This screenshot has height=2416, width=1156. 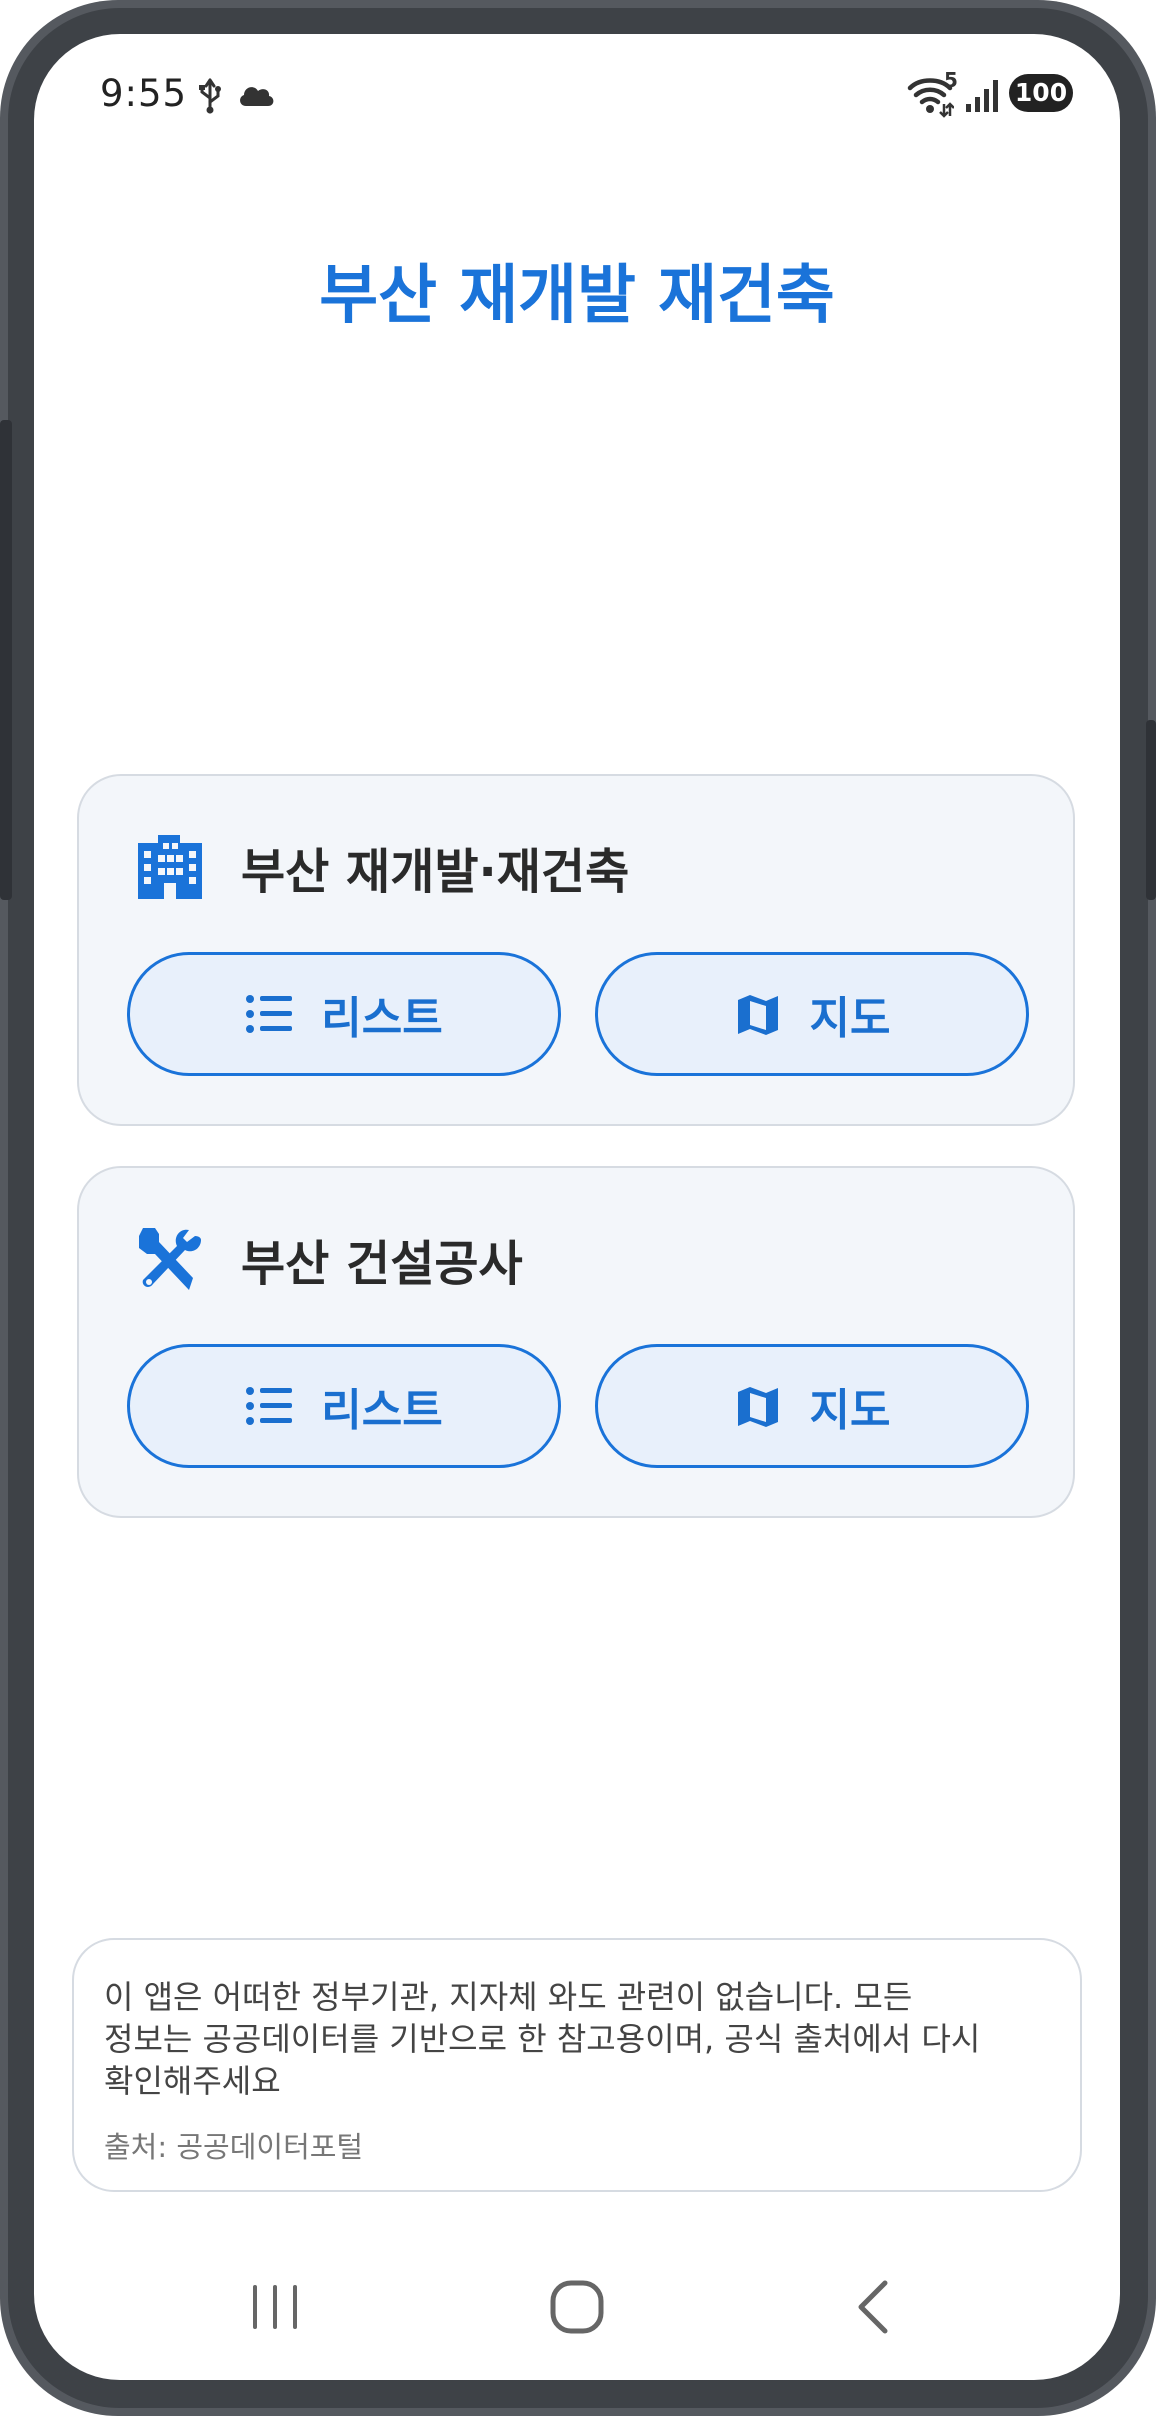 What do you see at coordinates (577, 94) in the screenshot?
I see `status-bar: 9:55 5 100` at bounding box center [577, 94].